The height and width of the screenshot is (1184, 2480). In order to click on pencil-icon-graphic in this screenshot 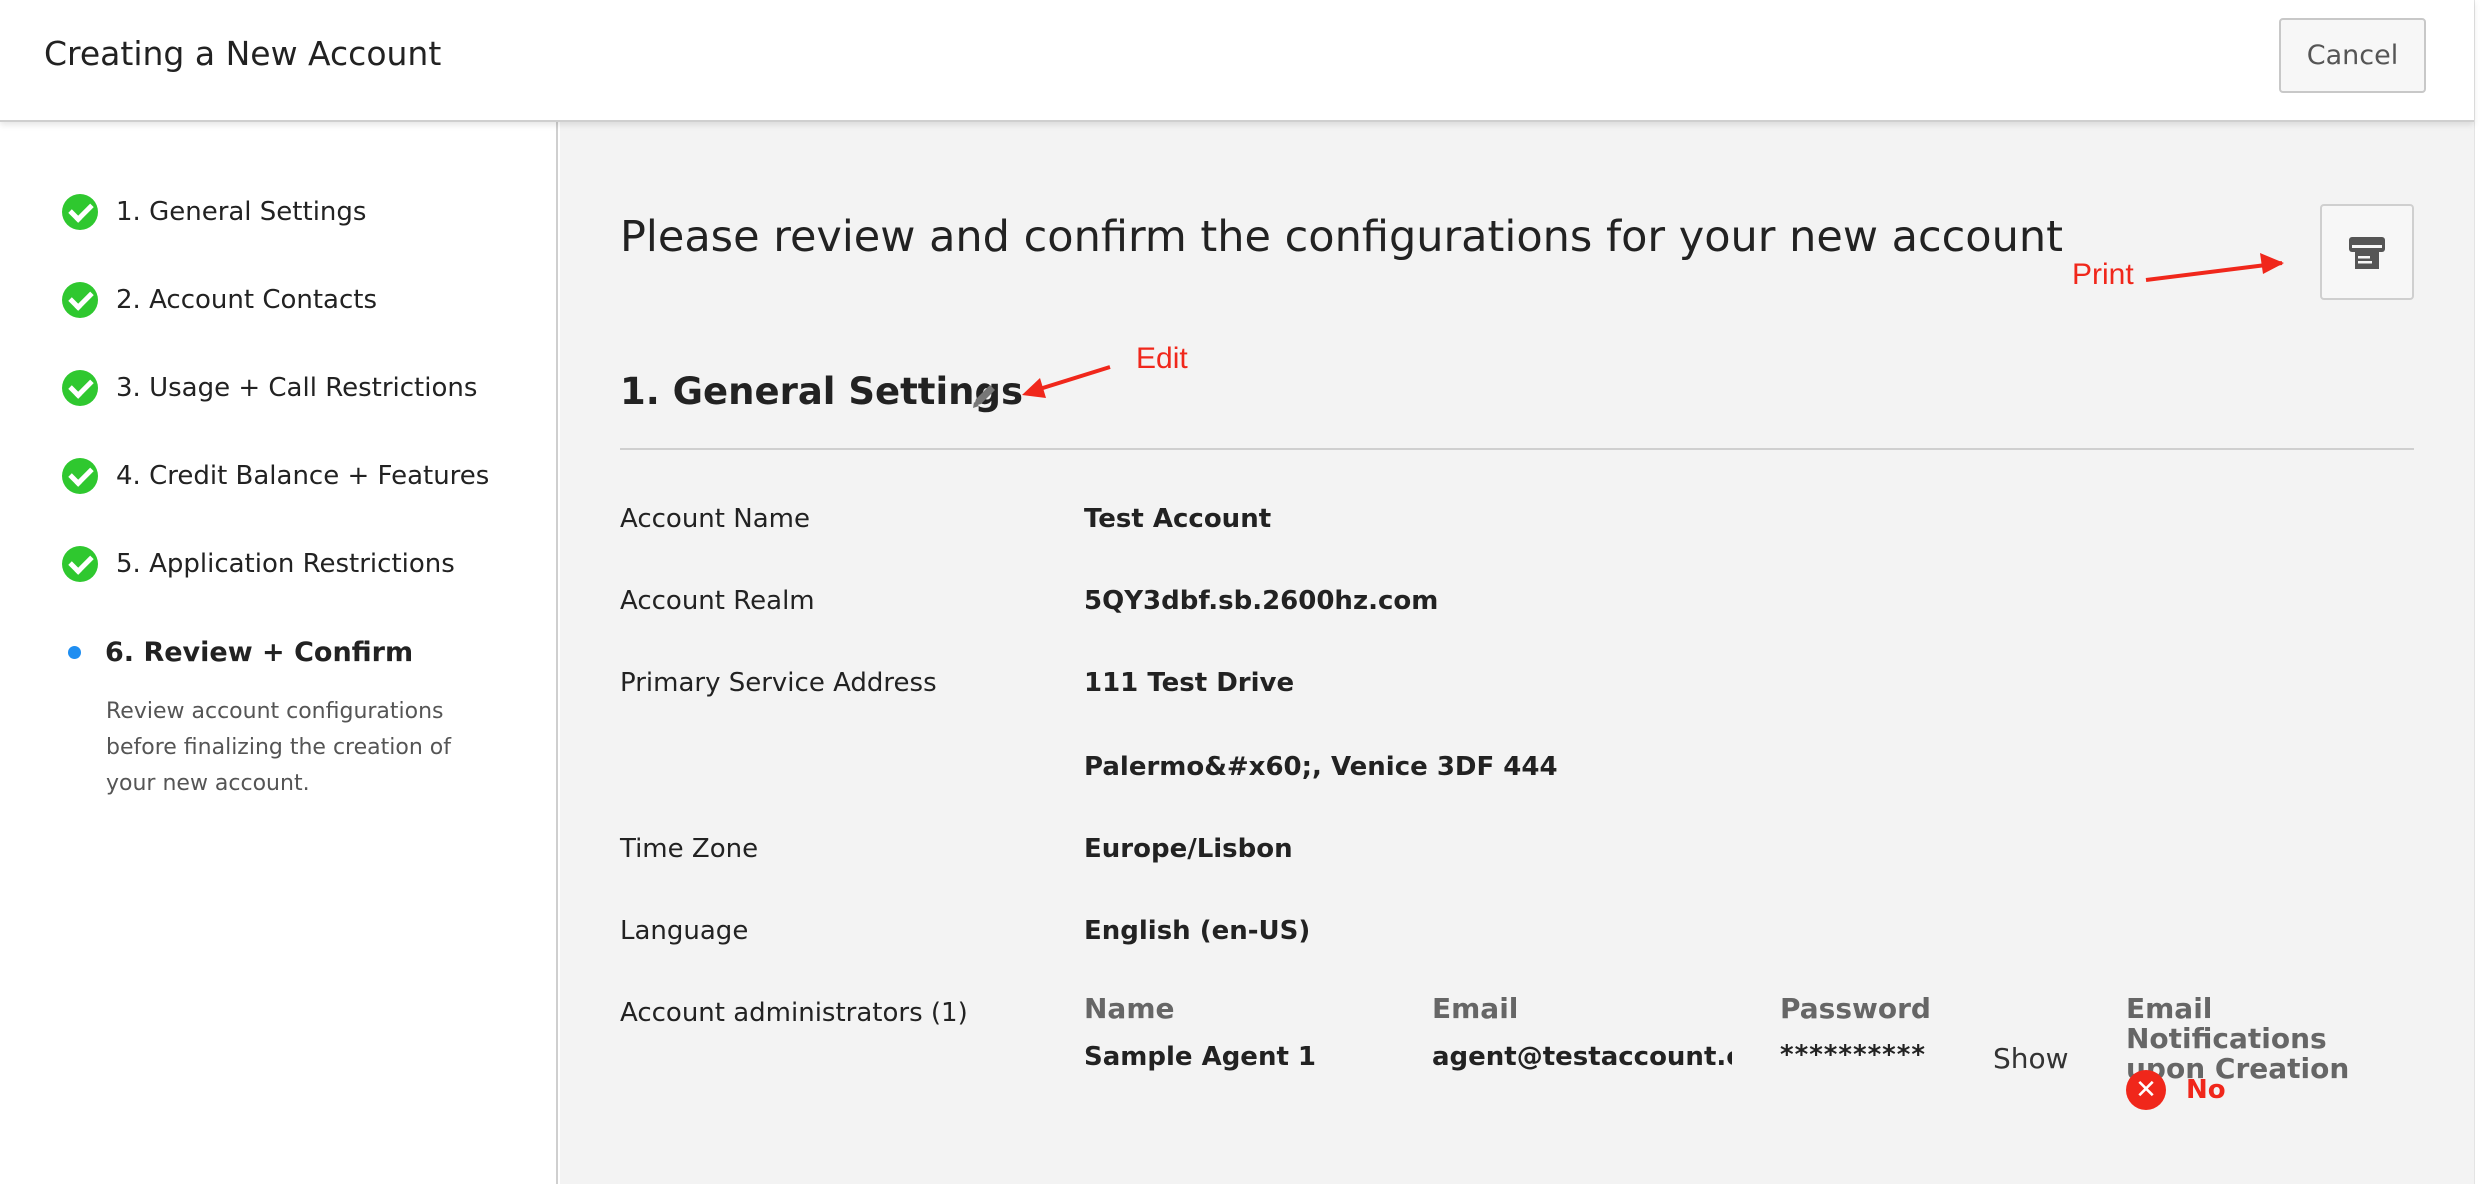, I will do `click(984, 396)`.